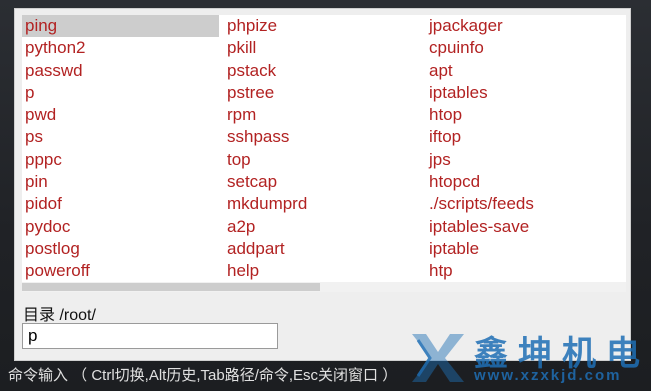 The width and height of the screenshot is (651, 391). Describe the element at coordinates (526, 249) in the screenshot. I see `command-item: iptable` at that location.